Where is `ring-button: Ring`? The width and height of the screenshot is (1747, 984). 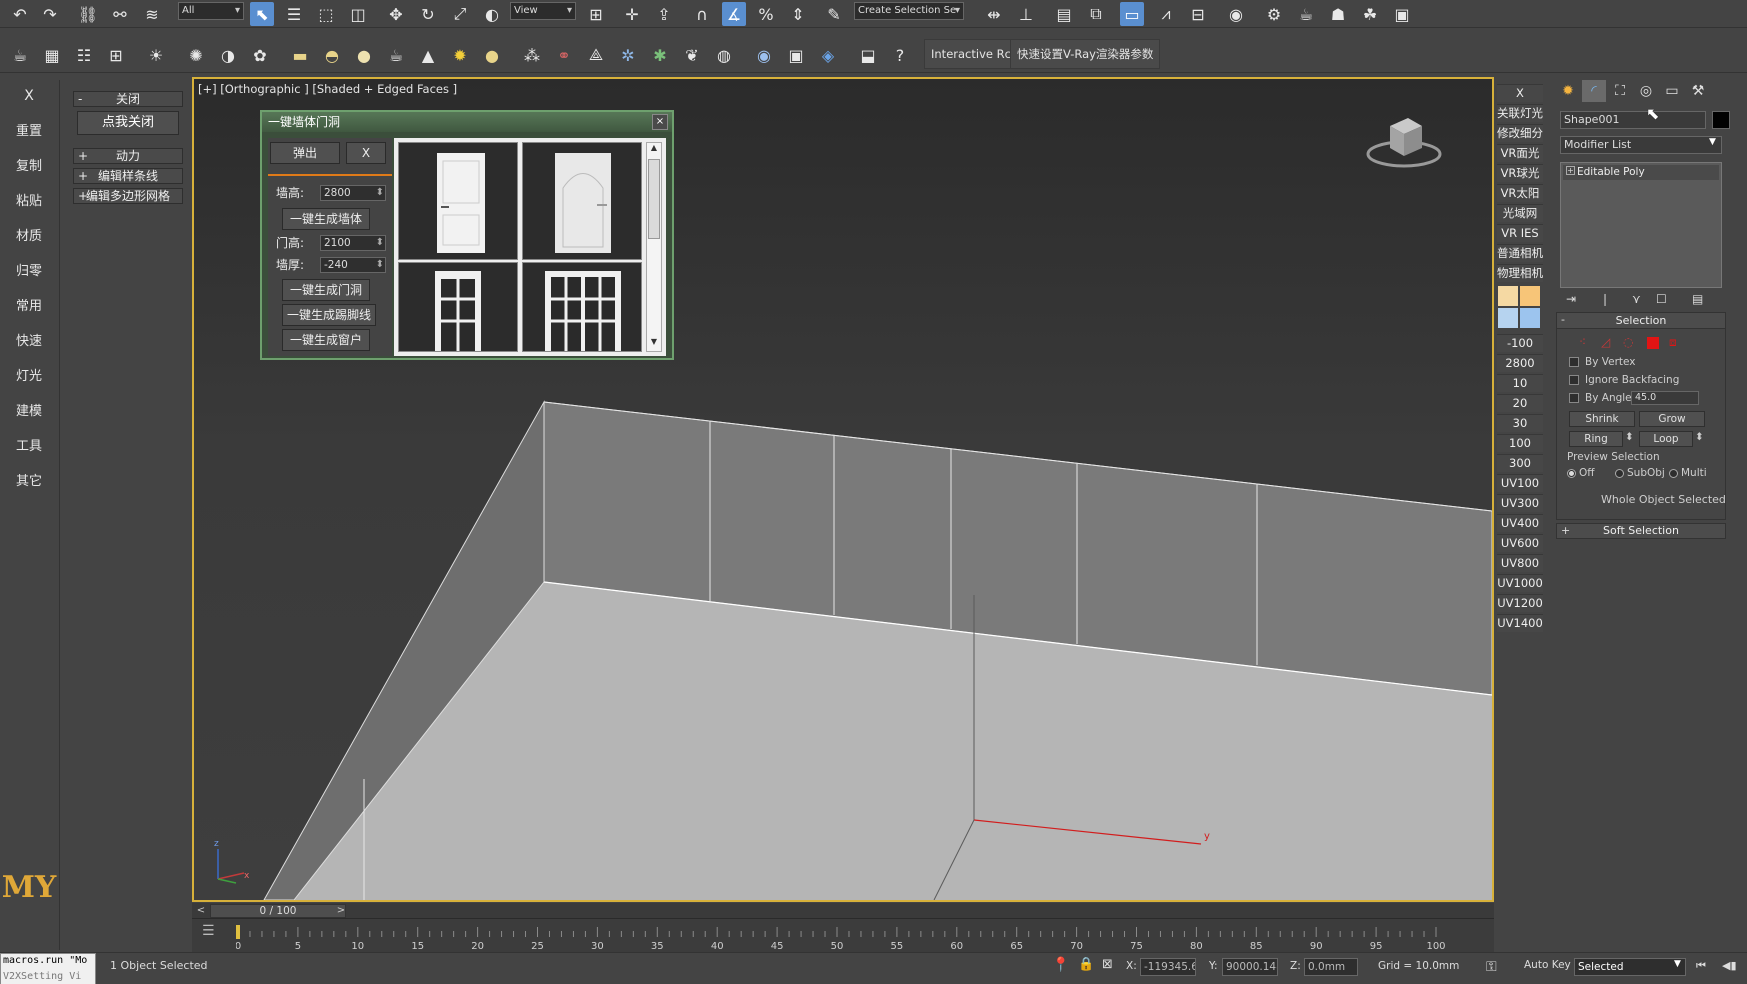
ring-button: Ring is located at coordinates (1596, 439).